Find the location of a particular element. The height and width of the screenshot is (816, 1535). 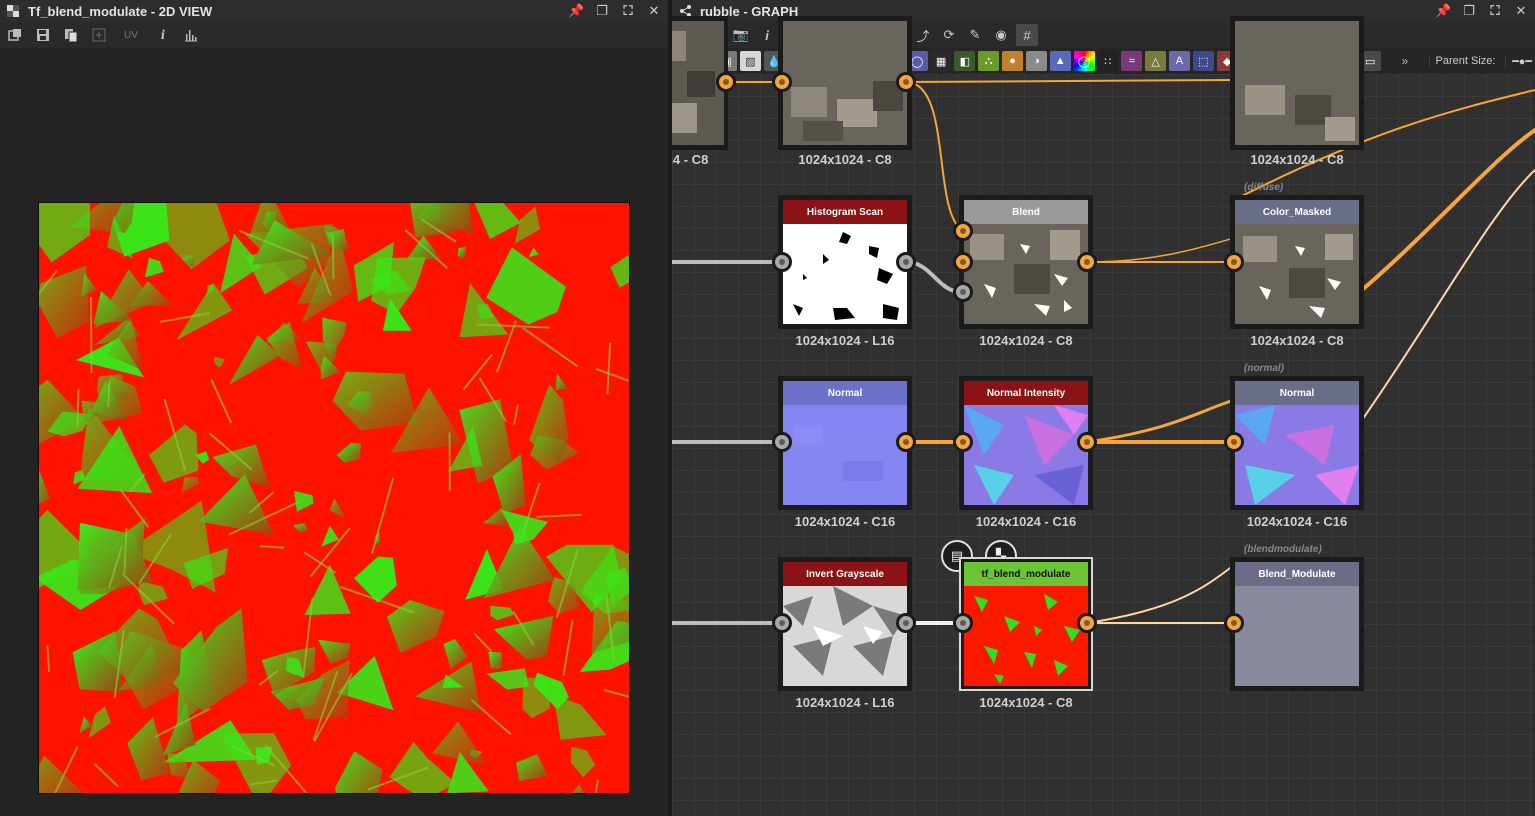

node-tag: (normal) is located at coordinates (1264, 368).